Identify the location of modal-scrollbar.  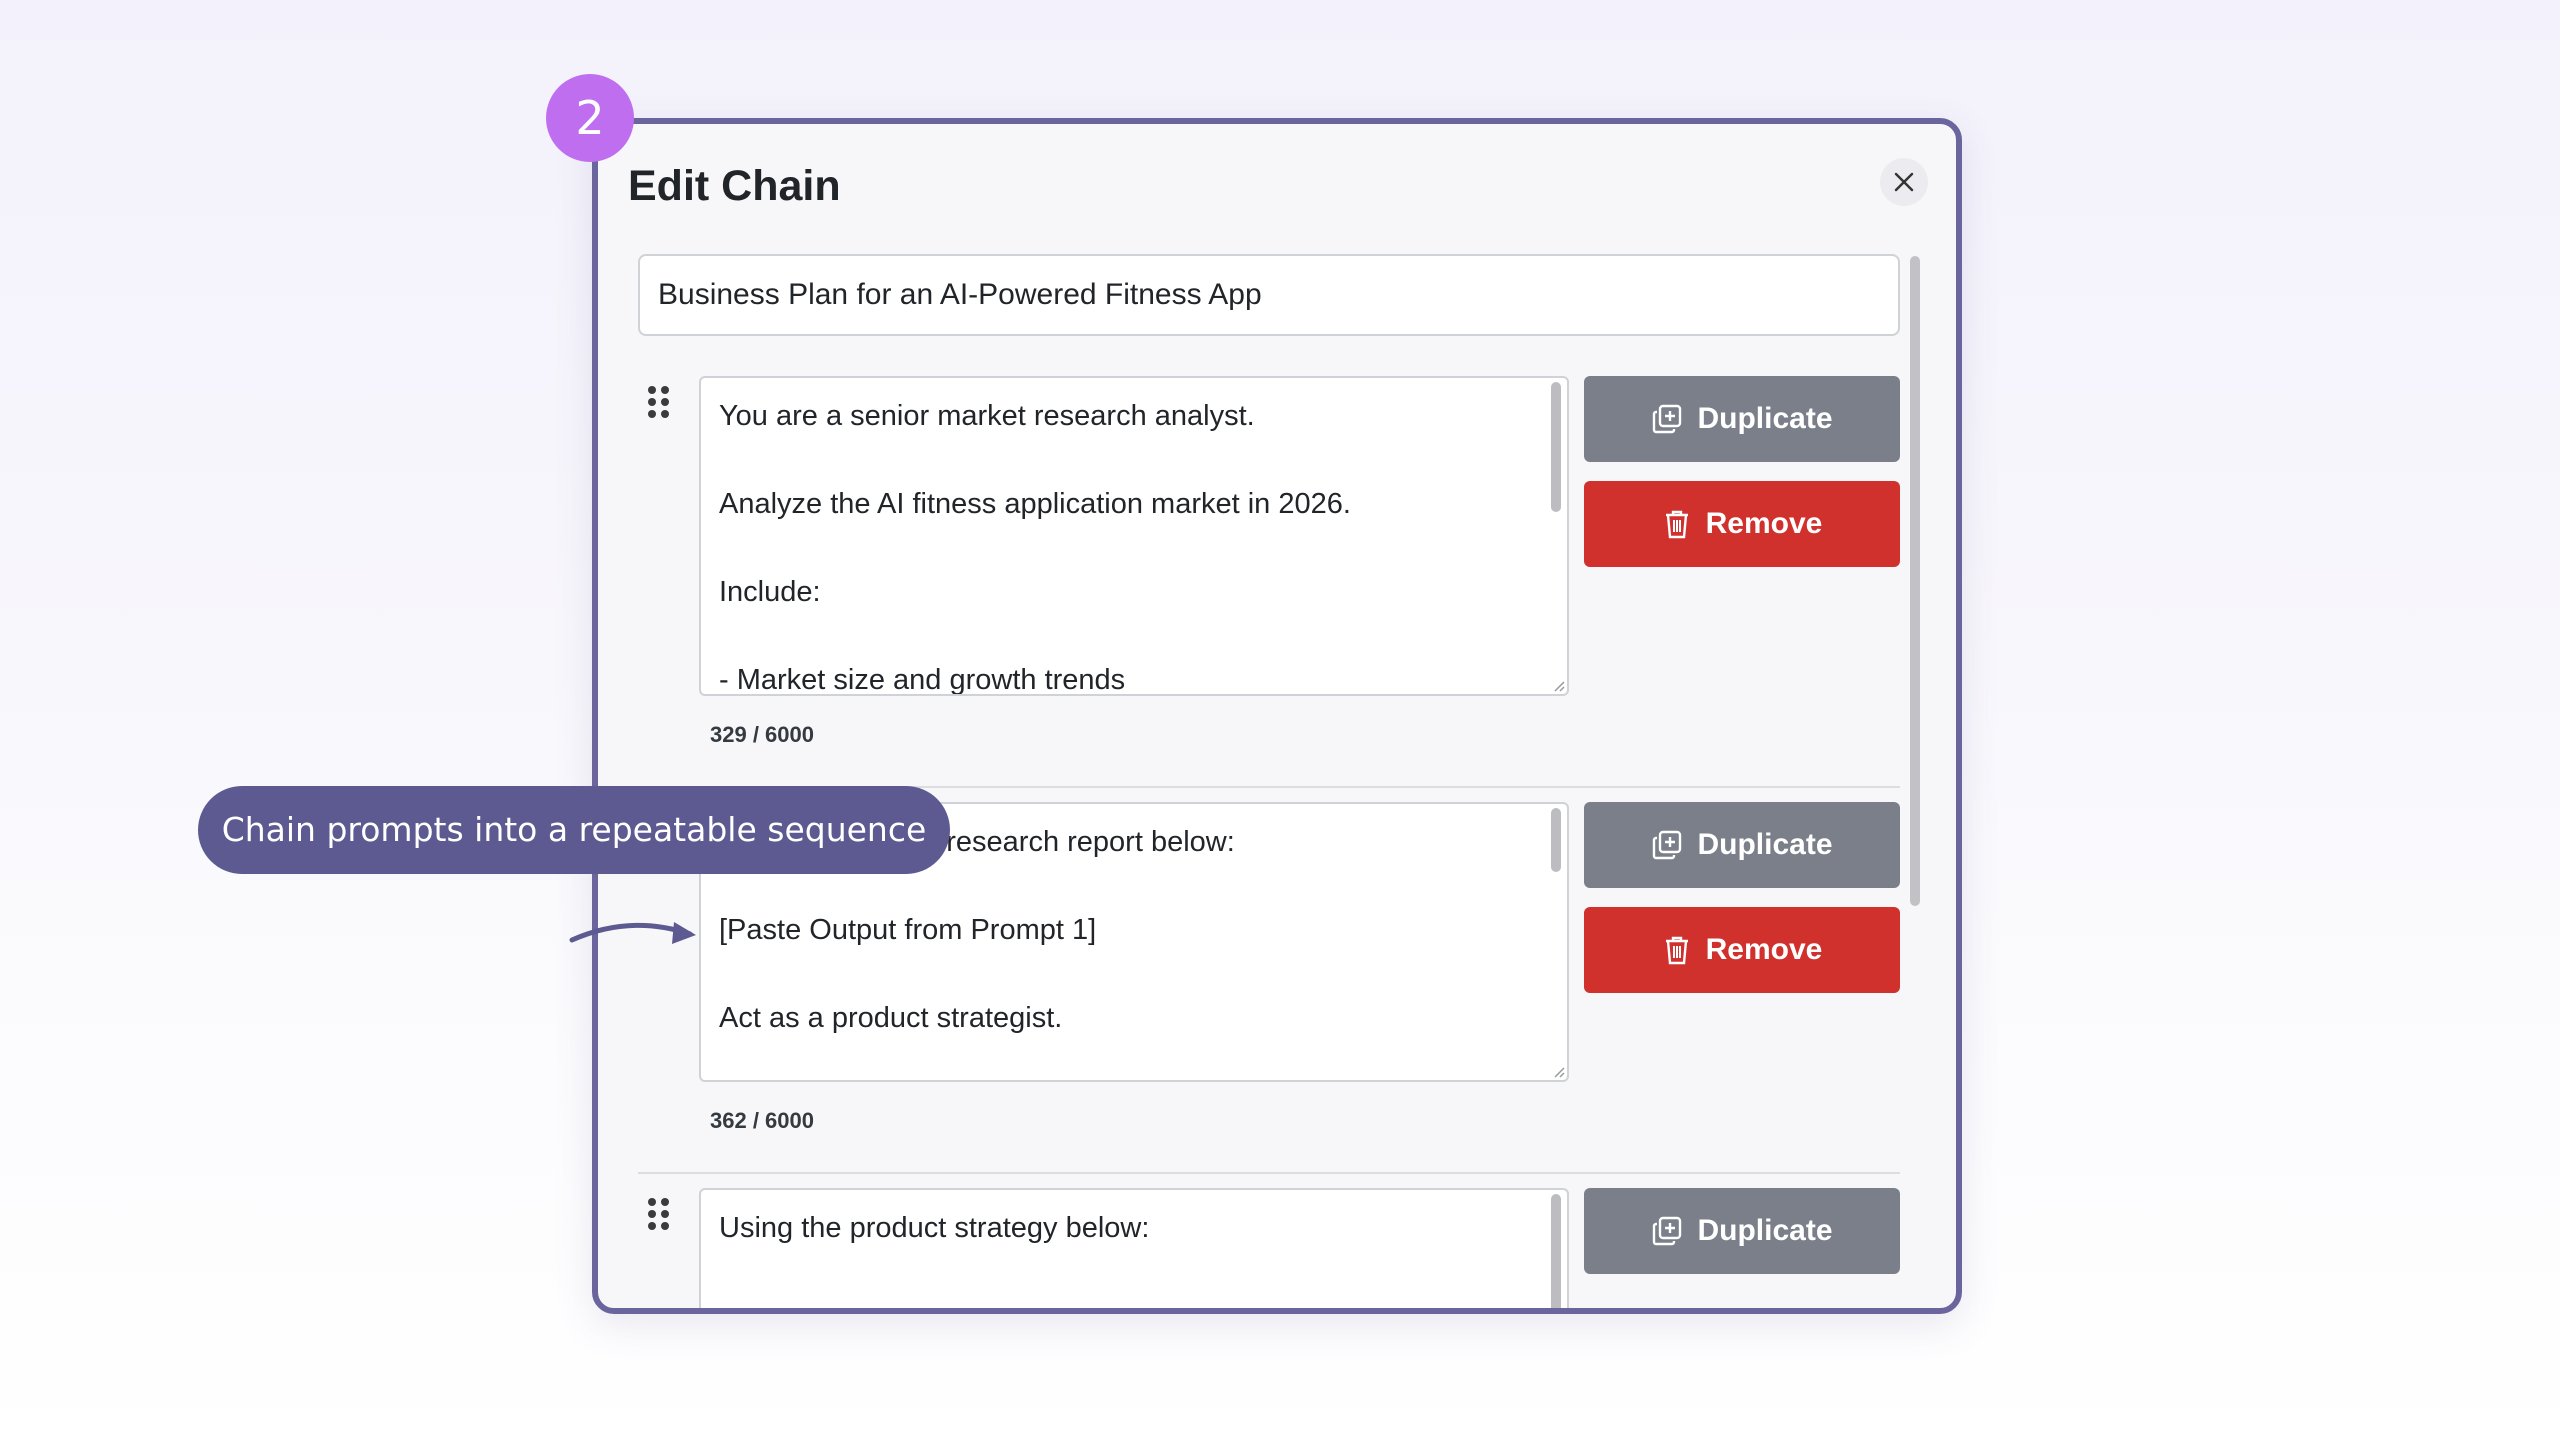
(1915, 581).